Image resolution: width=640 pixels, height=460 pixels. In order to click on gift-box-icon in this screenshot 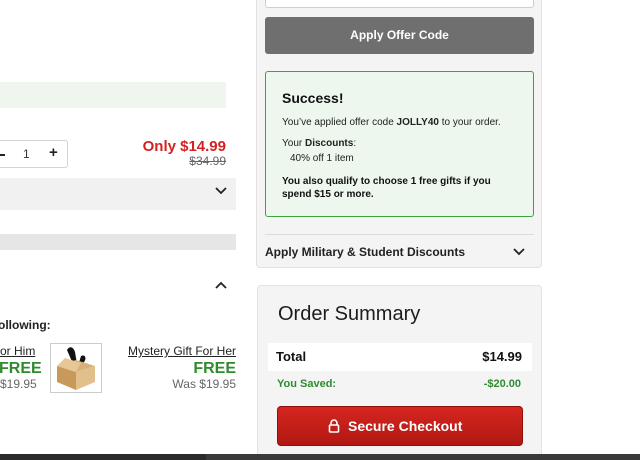, I will do `click(76, 368)`.